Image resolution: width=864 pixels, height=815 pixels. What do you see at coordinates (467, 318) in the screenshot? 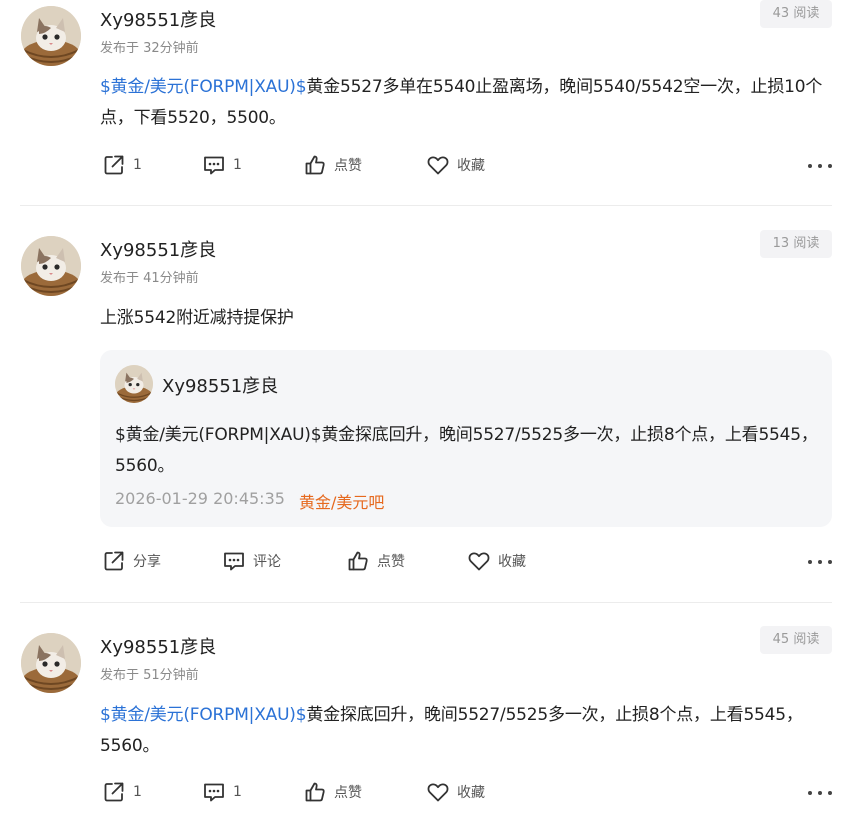
I see `post-content: 上涨5542附近减持提保护` at bounding box center [467, 318].